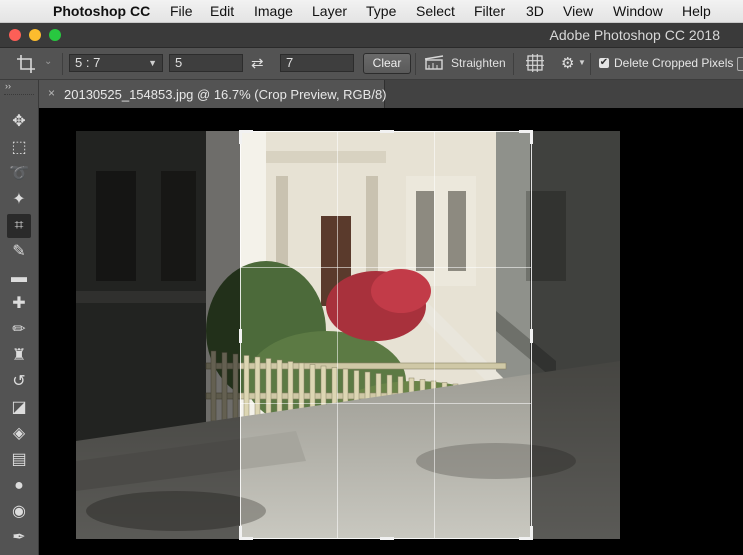 This screenshot has width=743, height=555. Describe the element at coordinates (240, 533) in the screenshot. I see `crop-handle-bottom-left` at that location.